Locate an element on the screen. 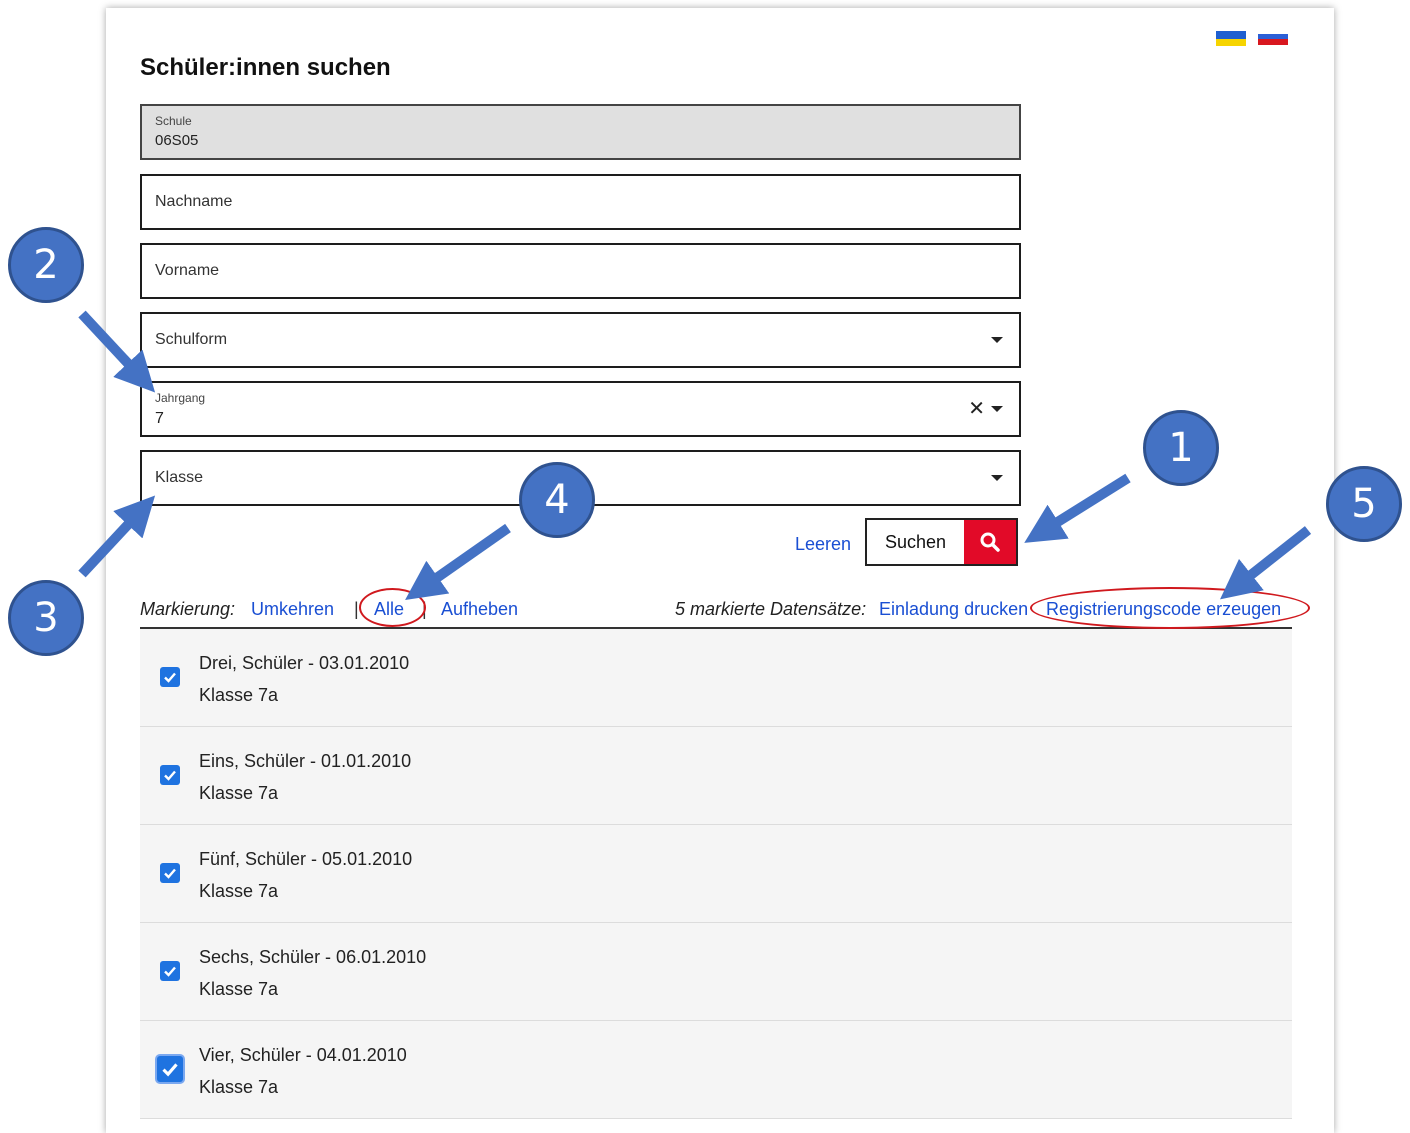 Image resolution: width=1410 pixels, height=1133 pixels. student-name: Fünf, Schüler - 05.01.2010 is located at coordinates (306, 859).